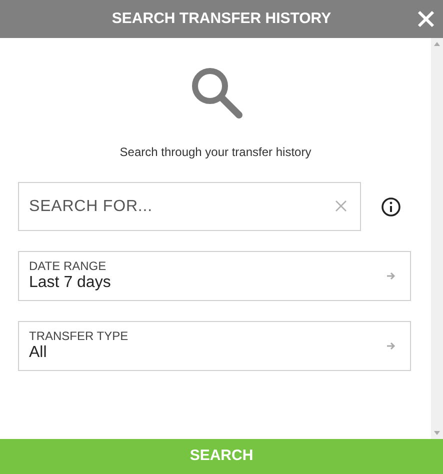  I want to click on selector-field: TRANSFER TYPE All, so click(214, 346).